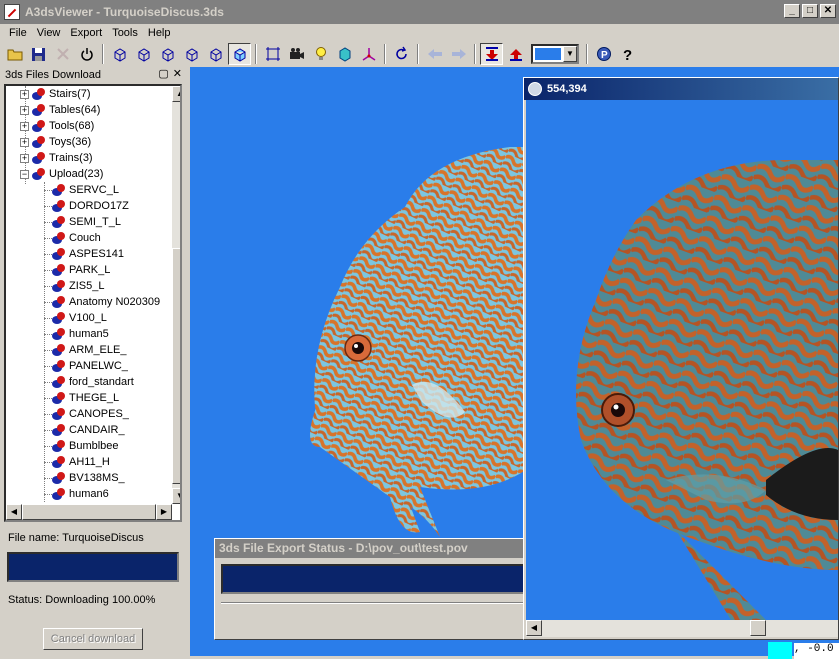 The width and height of the screenshot is (839, 659). What do you see at coordinates (548, 54) in the screenshot?
I see `color-swatch` at bounding box center [548, 54].